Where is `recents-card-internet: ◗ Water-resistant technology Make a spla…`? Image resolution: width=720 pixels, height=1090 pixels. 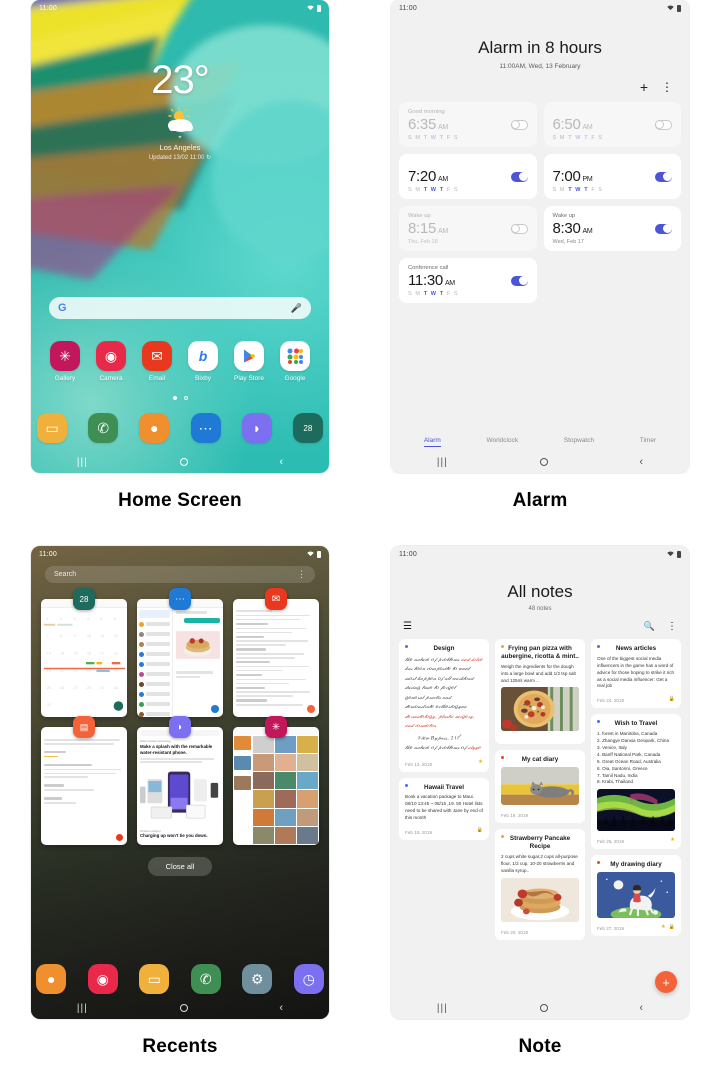
recents-card-internet: ◗ Water-resistant technology Make a spla… is located at coordinates (180, 780).